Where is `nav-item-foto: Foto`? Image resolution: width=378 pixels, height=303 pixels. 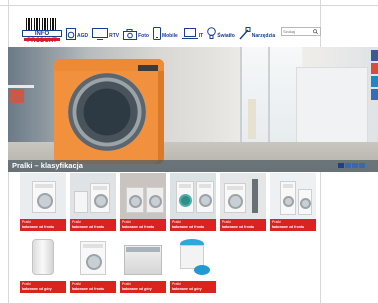 nav-item-foto: Foto is located at coordinates (136, 31).